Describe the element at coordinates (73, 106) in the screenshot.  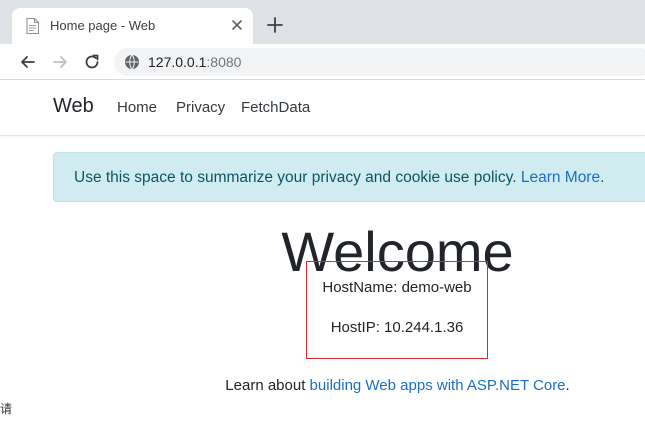
I see `brand-link: Web` at that location.